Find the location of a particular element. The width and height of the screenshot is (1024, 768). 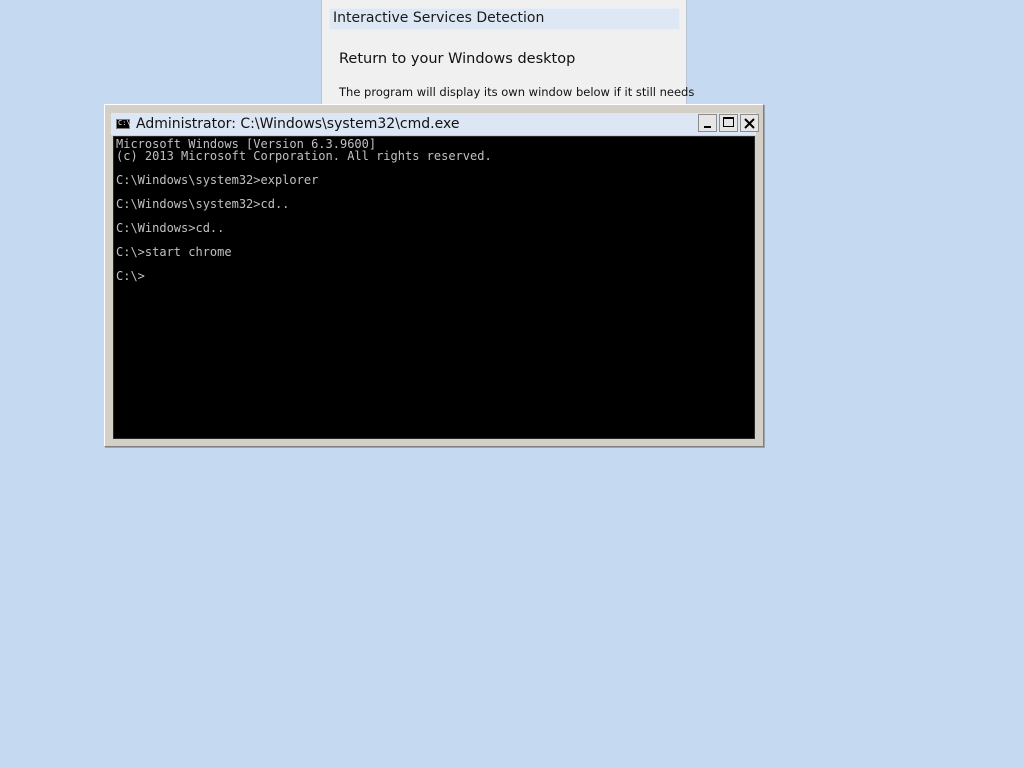

console-line: C:\>start chrome is located at coordinates (174, 252).